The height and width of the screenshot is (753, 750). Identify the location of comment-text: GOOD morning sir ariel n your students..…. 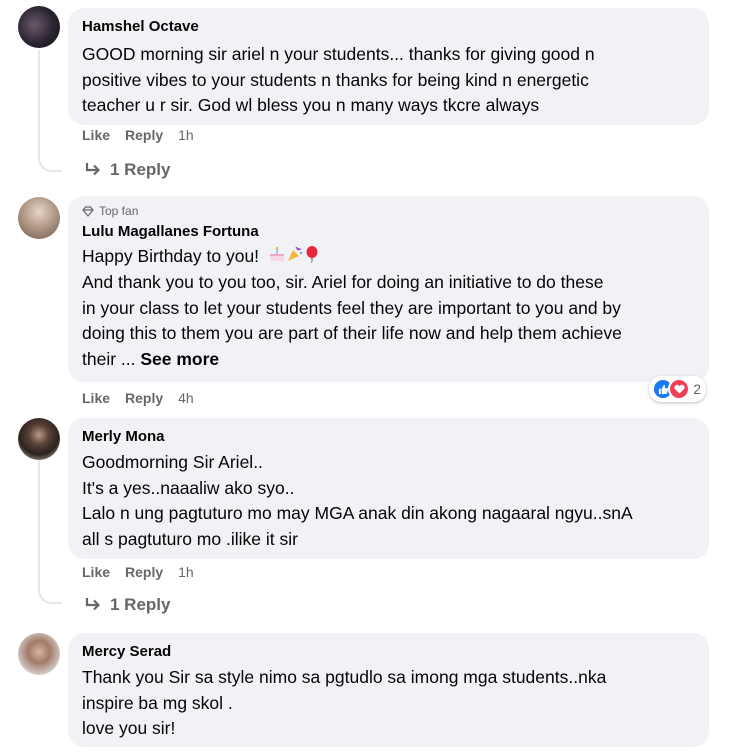
(388, 80).